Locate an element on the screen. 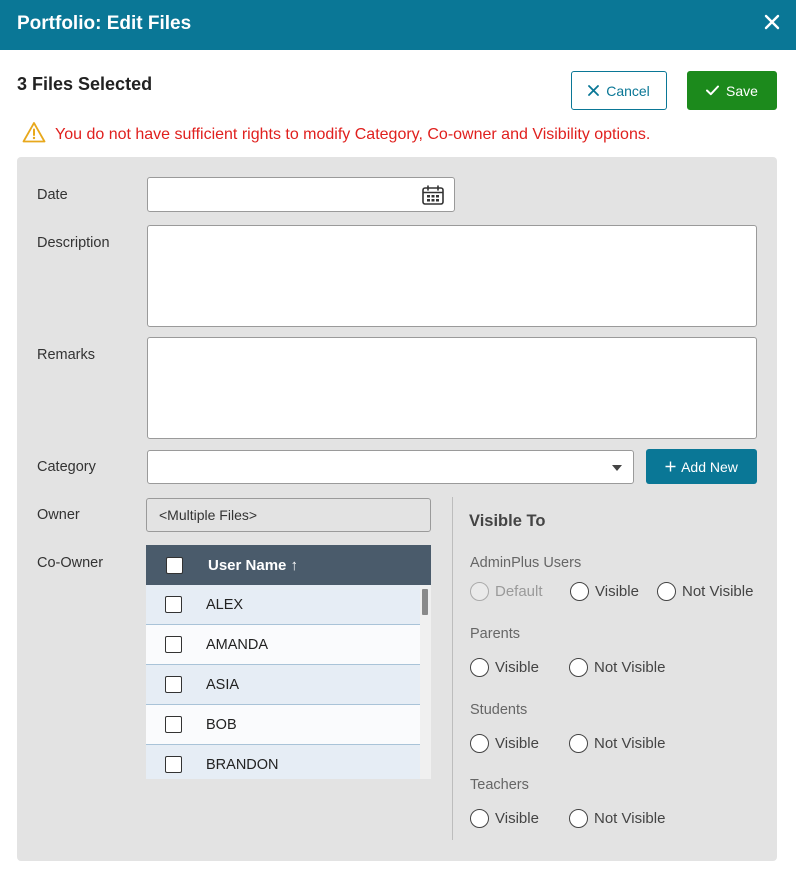  coowner-grid: User Name ↑ ALEX AMANDA ASIA BOB BRANDON is located at coordinates (288, 662).